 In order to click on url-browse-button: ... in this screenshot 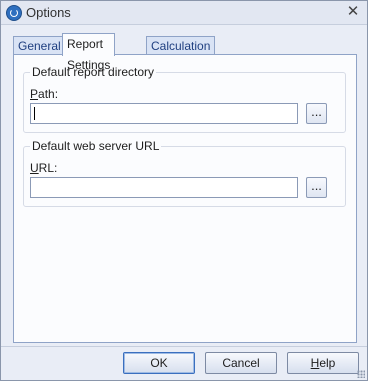, I will do `click(316, 187)`.